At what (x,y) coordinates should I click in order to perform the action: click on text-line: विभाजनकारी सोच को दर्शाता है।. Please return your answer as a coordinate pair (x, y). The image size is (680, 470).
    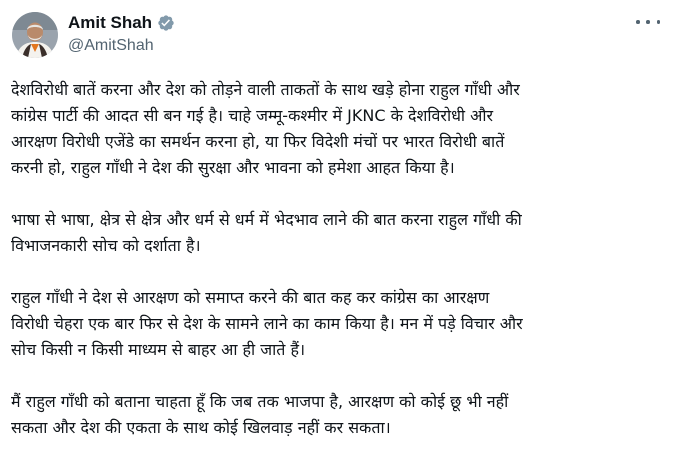
    Looking at the image, I should click on (106, 245).